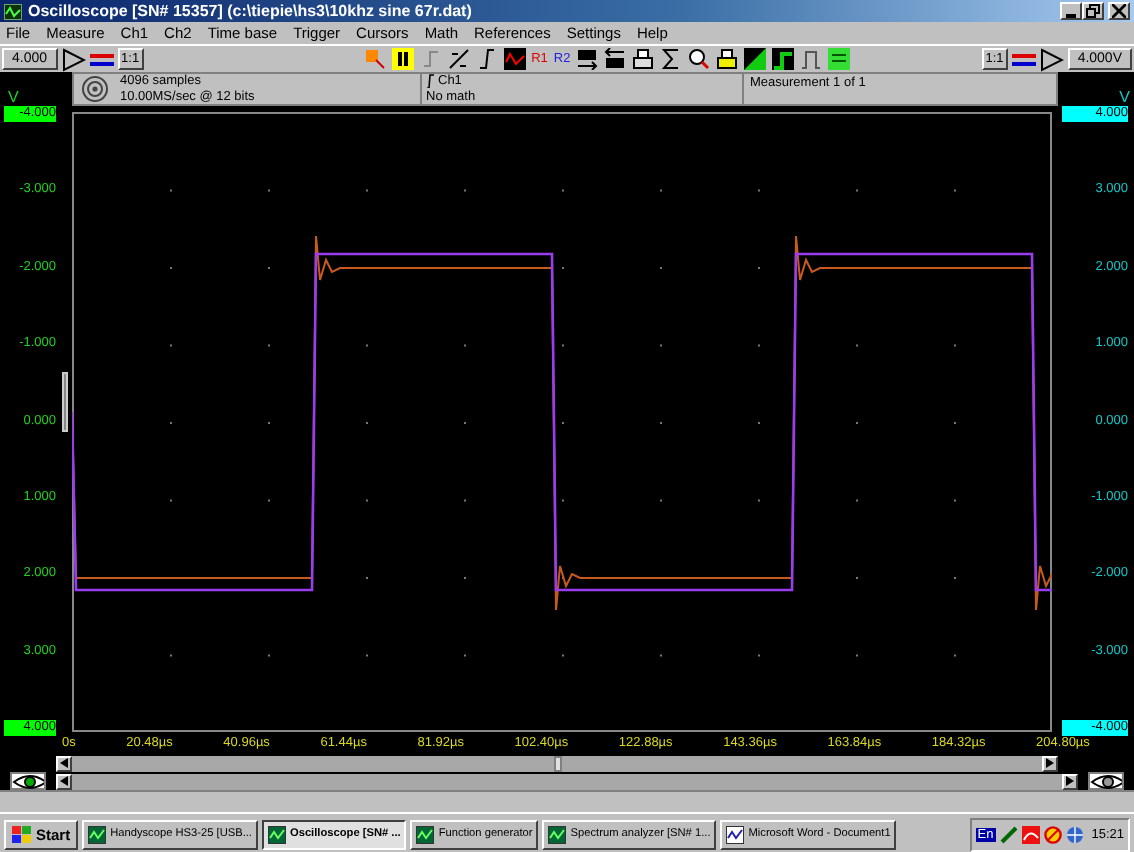  I want to click on slope-icon, so click(755, 59).